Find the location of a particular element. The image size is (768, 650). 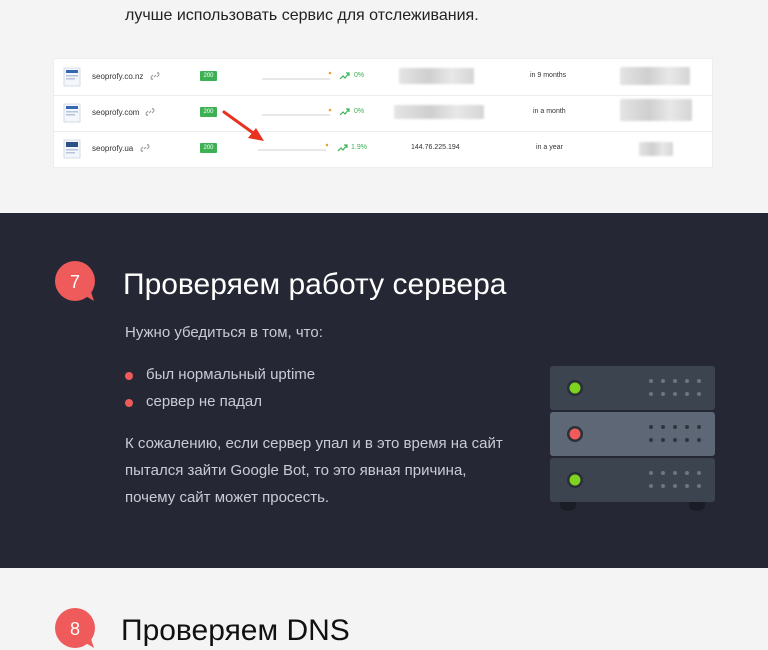

svg-text: 8 is located at coordinates (75, 629).